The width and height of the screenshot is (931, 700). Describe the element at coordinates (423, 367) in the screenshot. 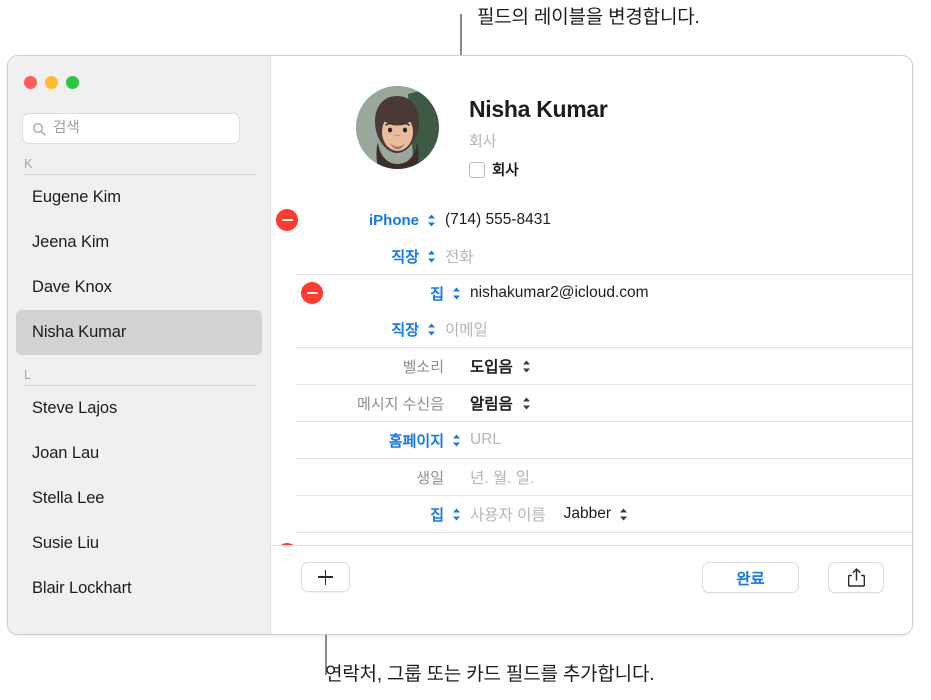

I see `field-label-ringtone: 벨소리` at that location.